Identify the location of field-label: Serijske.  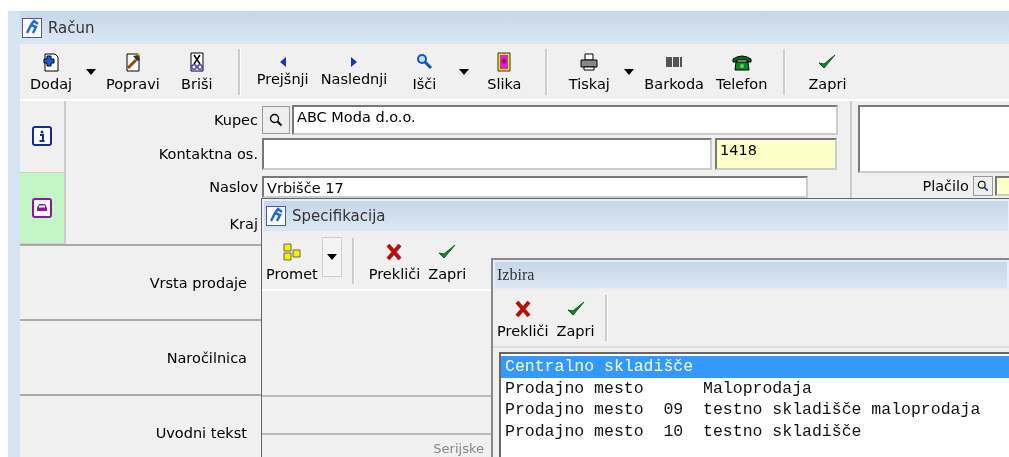
(458, 448).